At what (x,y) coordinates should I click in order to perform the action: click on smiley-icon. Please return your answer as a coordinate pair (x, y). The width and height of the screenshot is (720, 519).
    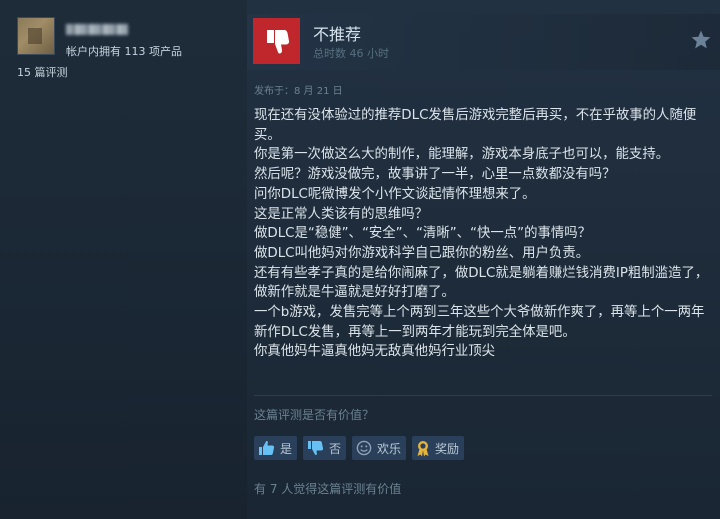
    Looking at the image, I should click on (364, 448).